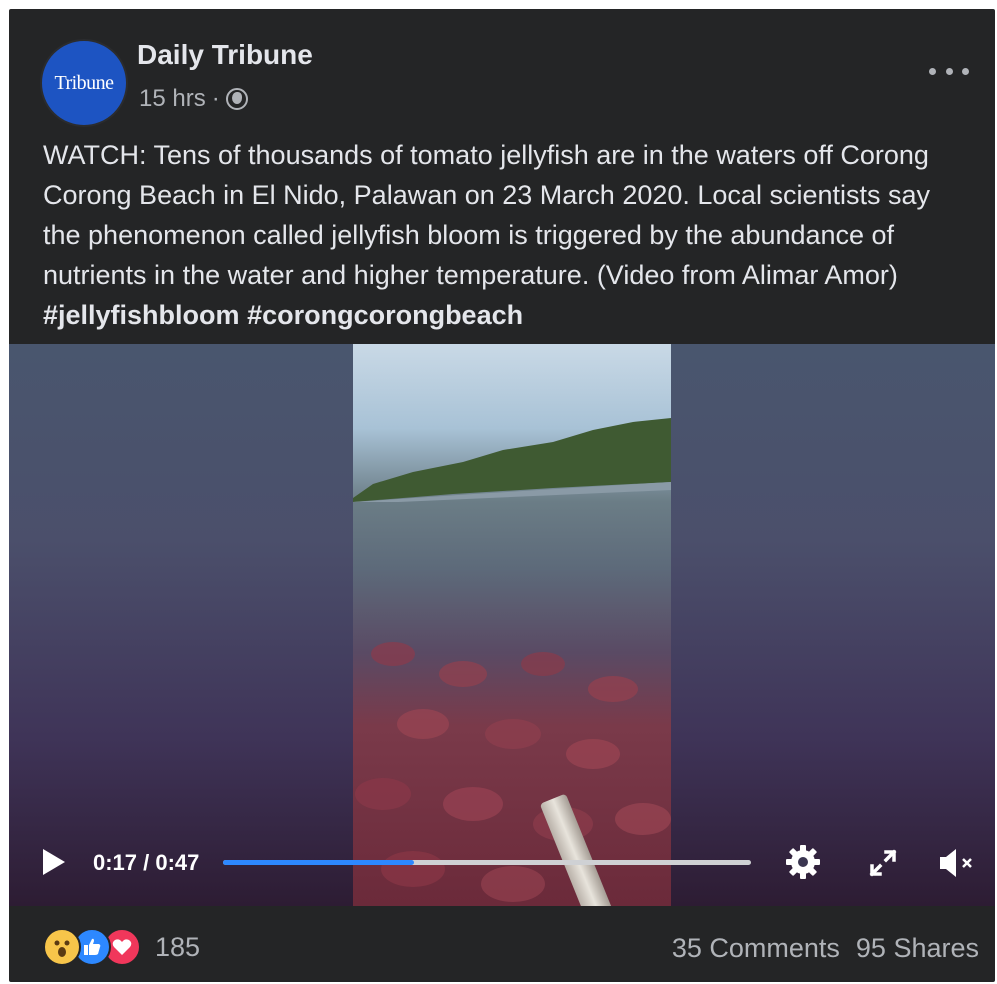  Describe the element at coordinates (121, 947) in the screenshot. I see `reaction-summary: 185` at that location.